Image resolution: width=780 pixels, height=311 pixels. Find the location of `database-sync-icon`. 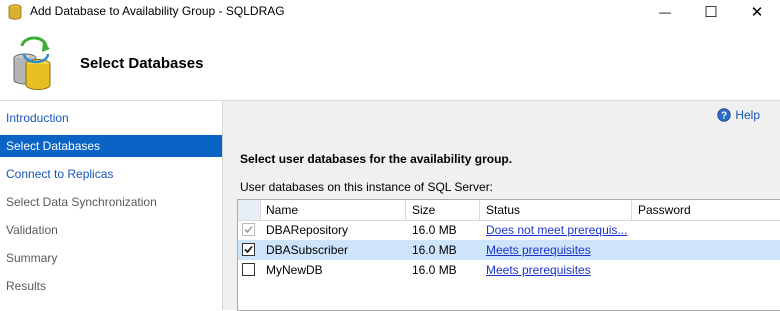

database-sync-icon is located at coordinates (33, 62).